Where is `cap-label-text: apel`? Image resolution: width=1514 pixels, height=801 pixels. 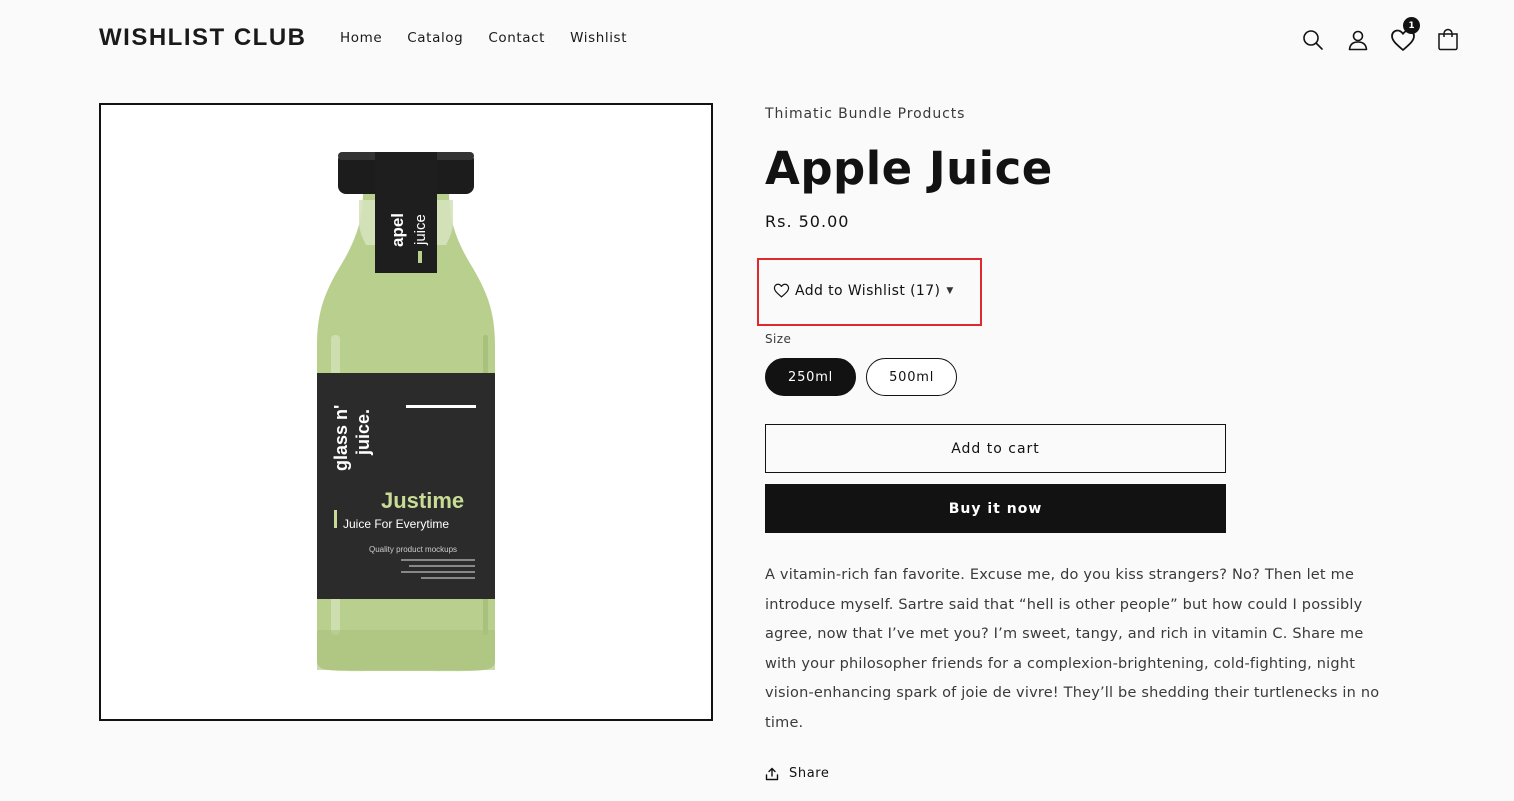
cap-label-text: apel is located at coordinates (397, 230).